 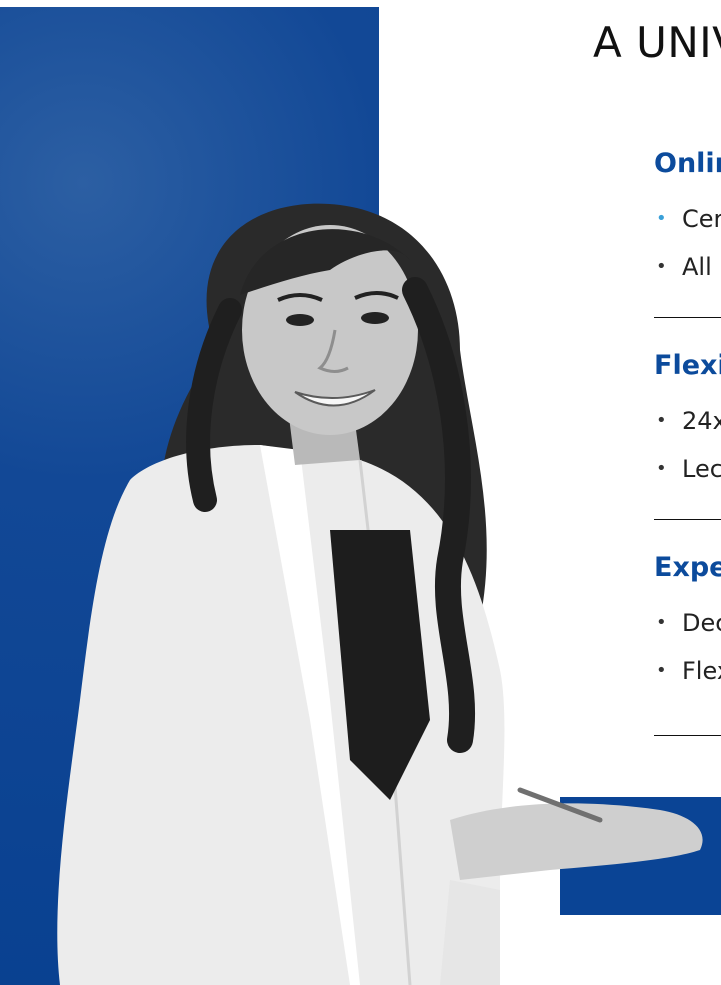 I want to click on page-title: A UNIV, so click(x=657, y=42).